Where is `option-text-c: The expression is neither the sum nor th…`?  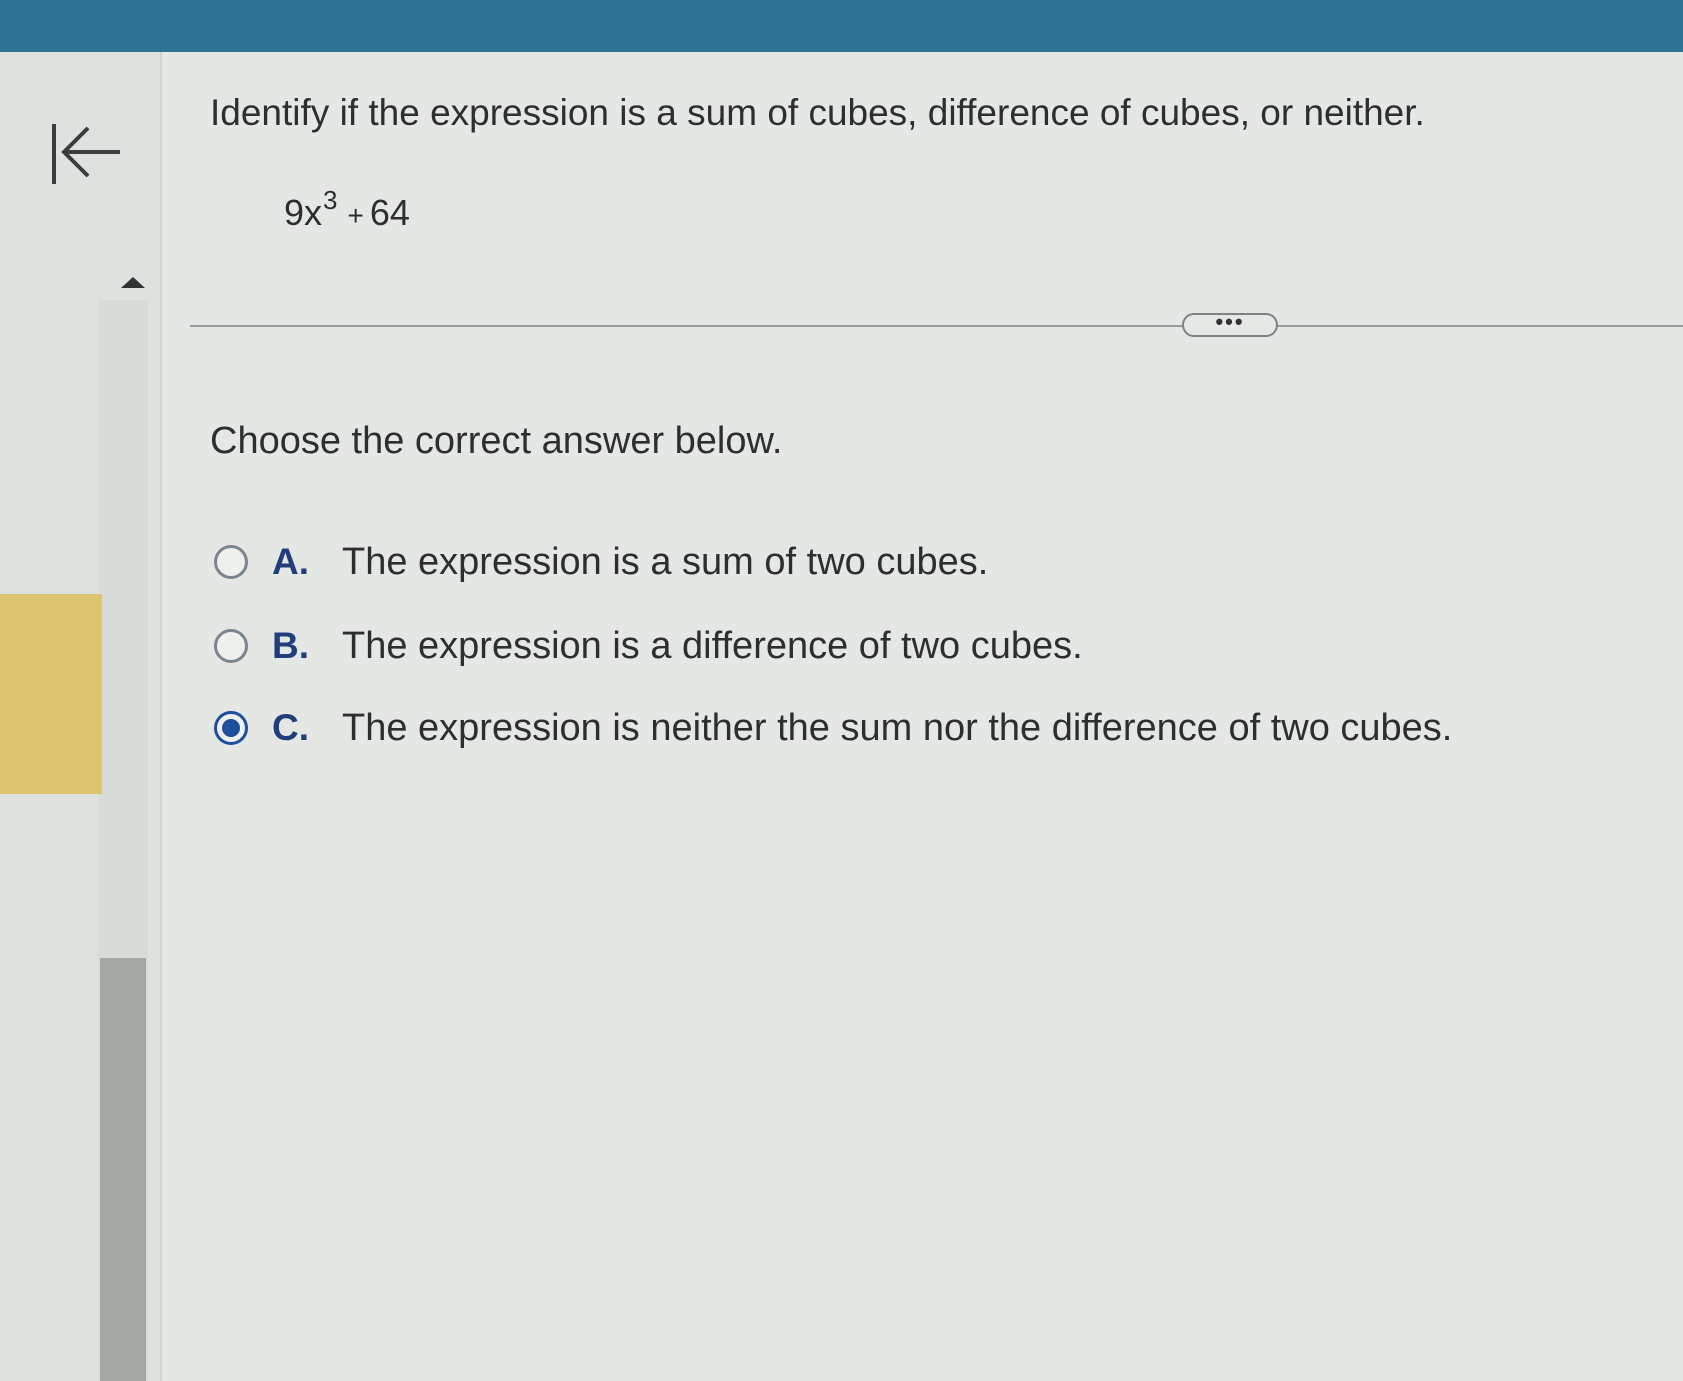 option-text-c: The expression is neither the sum nor th… is located at coordinates (897, 727).